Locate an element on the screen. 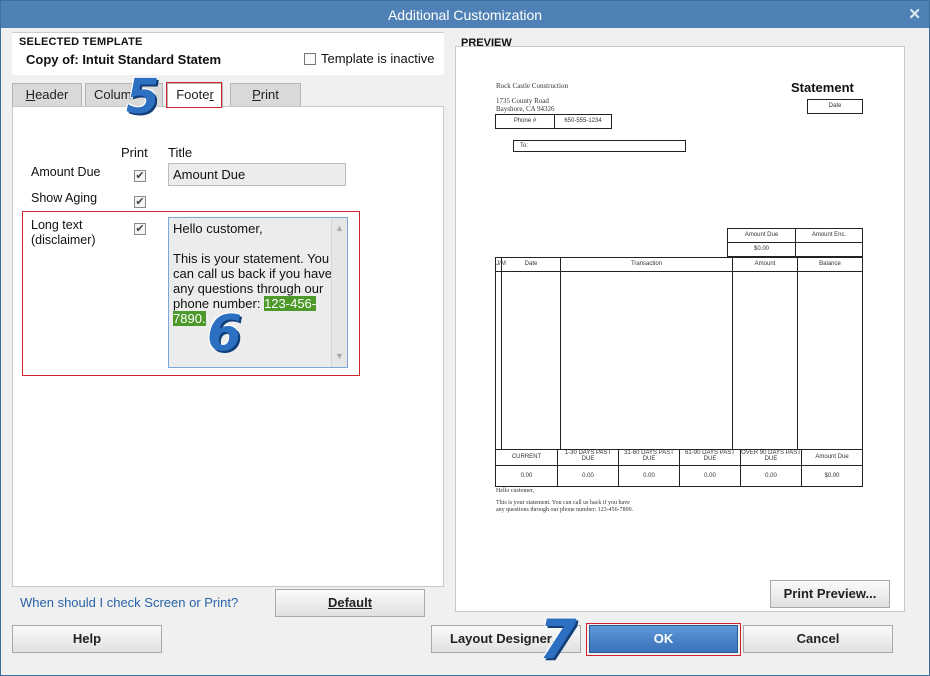 The height and width of the screenshot is (676, 930). long-text-highlight-box is located at coordinates (191, 293).